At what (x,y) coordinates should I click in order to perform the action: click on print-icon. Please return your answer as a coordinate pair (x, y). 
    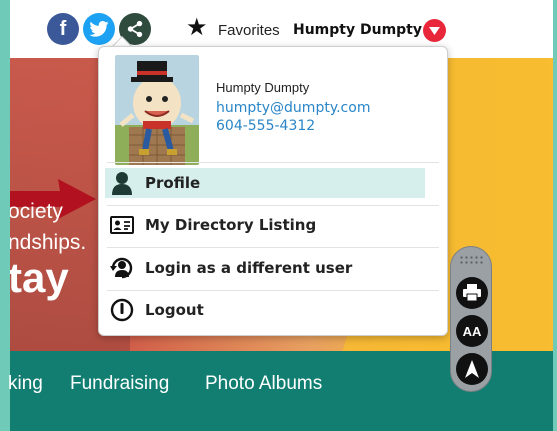
    Looking at the image, I should click on (472, 293).